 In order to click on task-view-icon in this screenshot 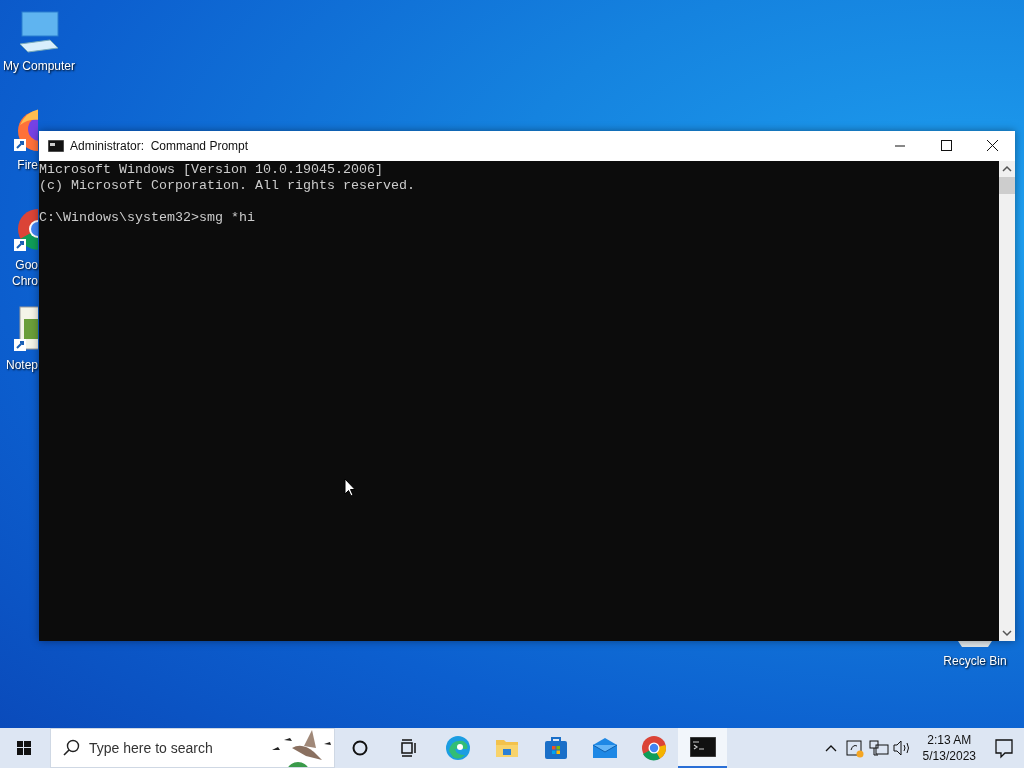, I will do `click(408, 748)`.